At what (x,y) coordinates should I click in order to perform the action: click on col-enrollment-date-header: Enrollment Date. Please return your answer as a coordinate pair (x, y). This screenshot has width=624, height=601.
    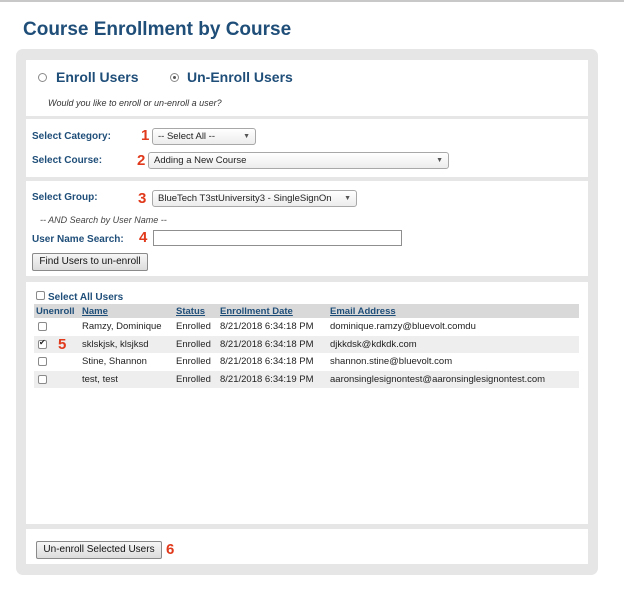
    Looking at the image, I should click on (273, 311).